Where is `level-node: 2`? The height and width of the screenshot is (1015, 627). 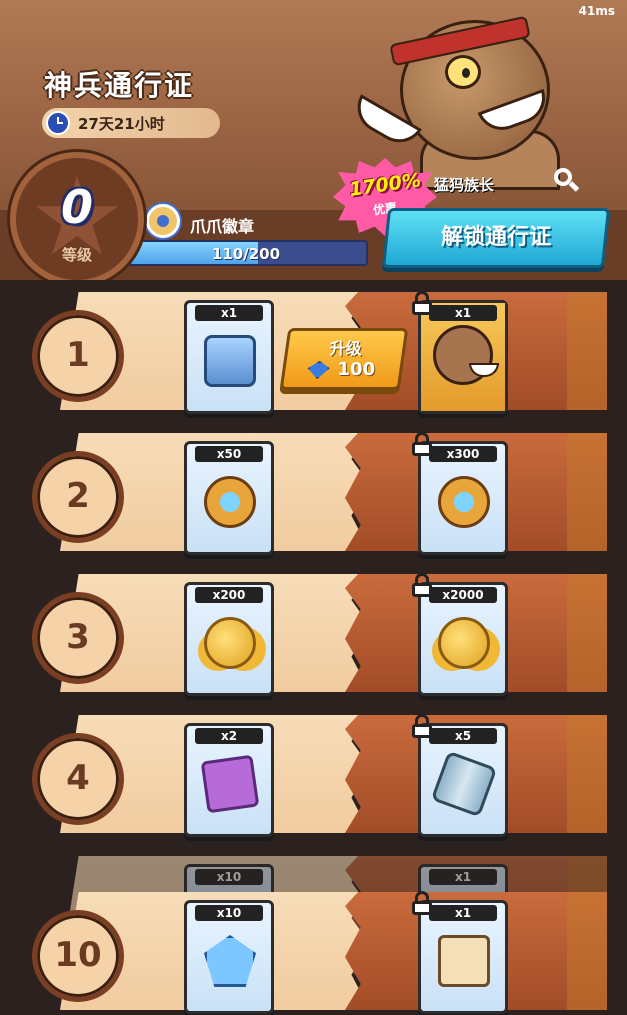 level-node: 2 is located at coordinates (78, 497).